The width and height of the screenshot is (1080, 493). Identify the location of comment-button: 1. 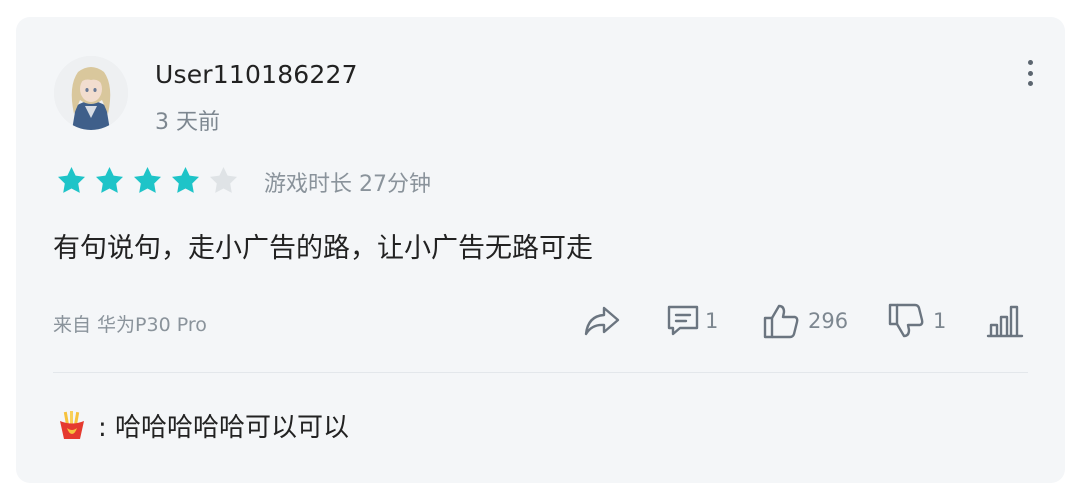
(691, 321).